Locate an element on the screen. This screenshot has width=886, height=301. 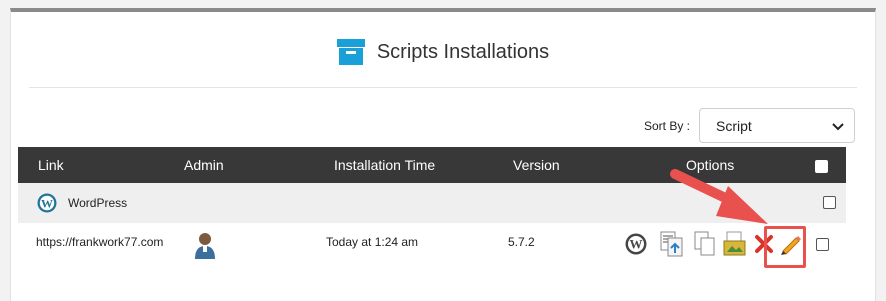
chevron-down-icon is located at coordinates (838, 126).